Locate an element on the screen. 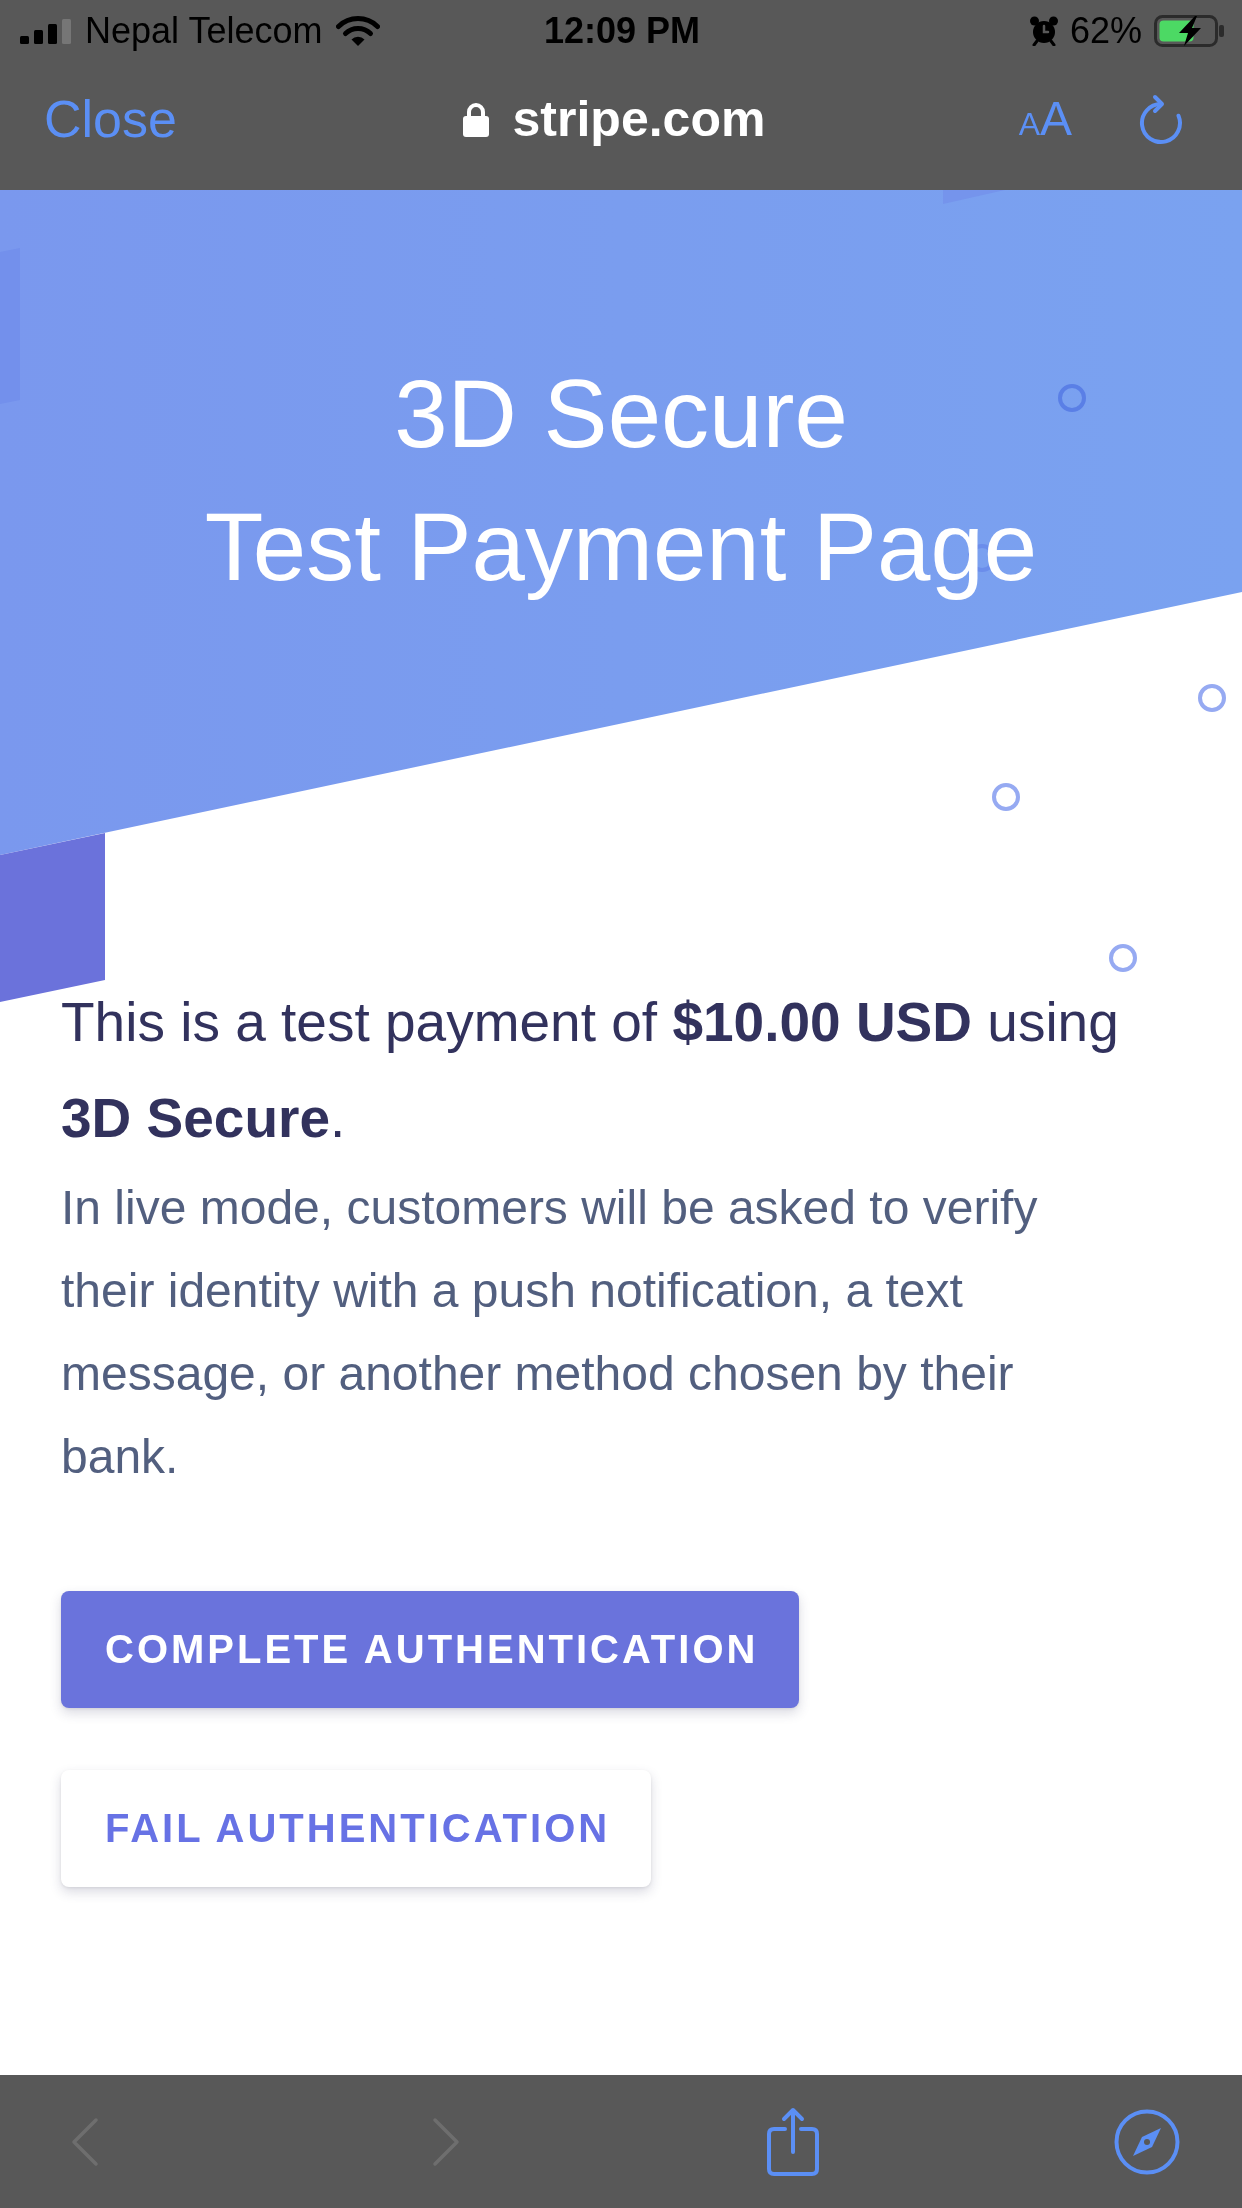  close-button: Close is located at coordinates (110, 119).